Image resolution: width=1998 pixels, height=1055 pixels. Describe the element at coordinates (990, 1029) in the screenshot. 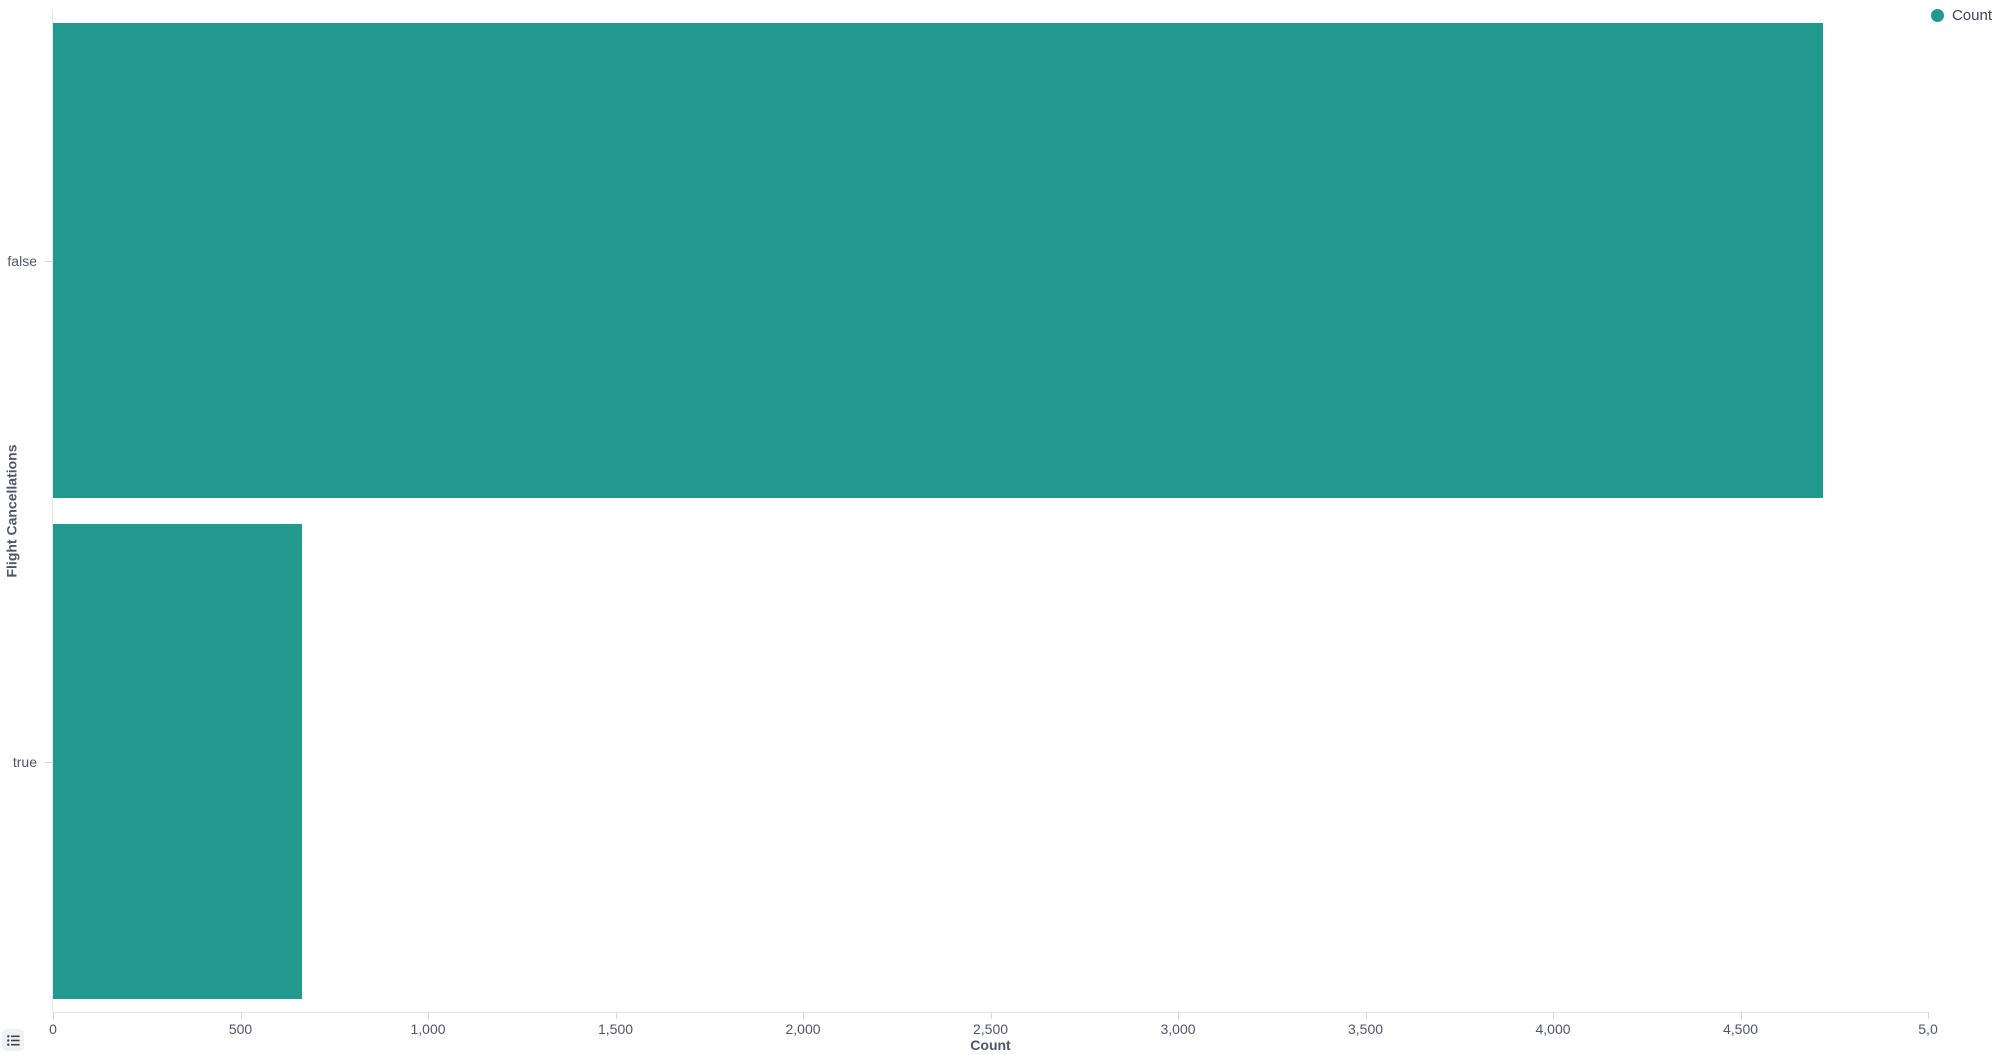

I see `x-axis-tick-label: 2,500` at that location.